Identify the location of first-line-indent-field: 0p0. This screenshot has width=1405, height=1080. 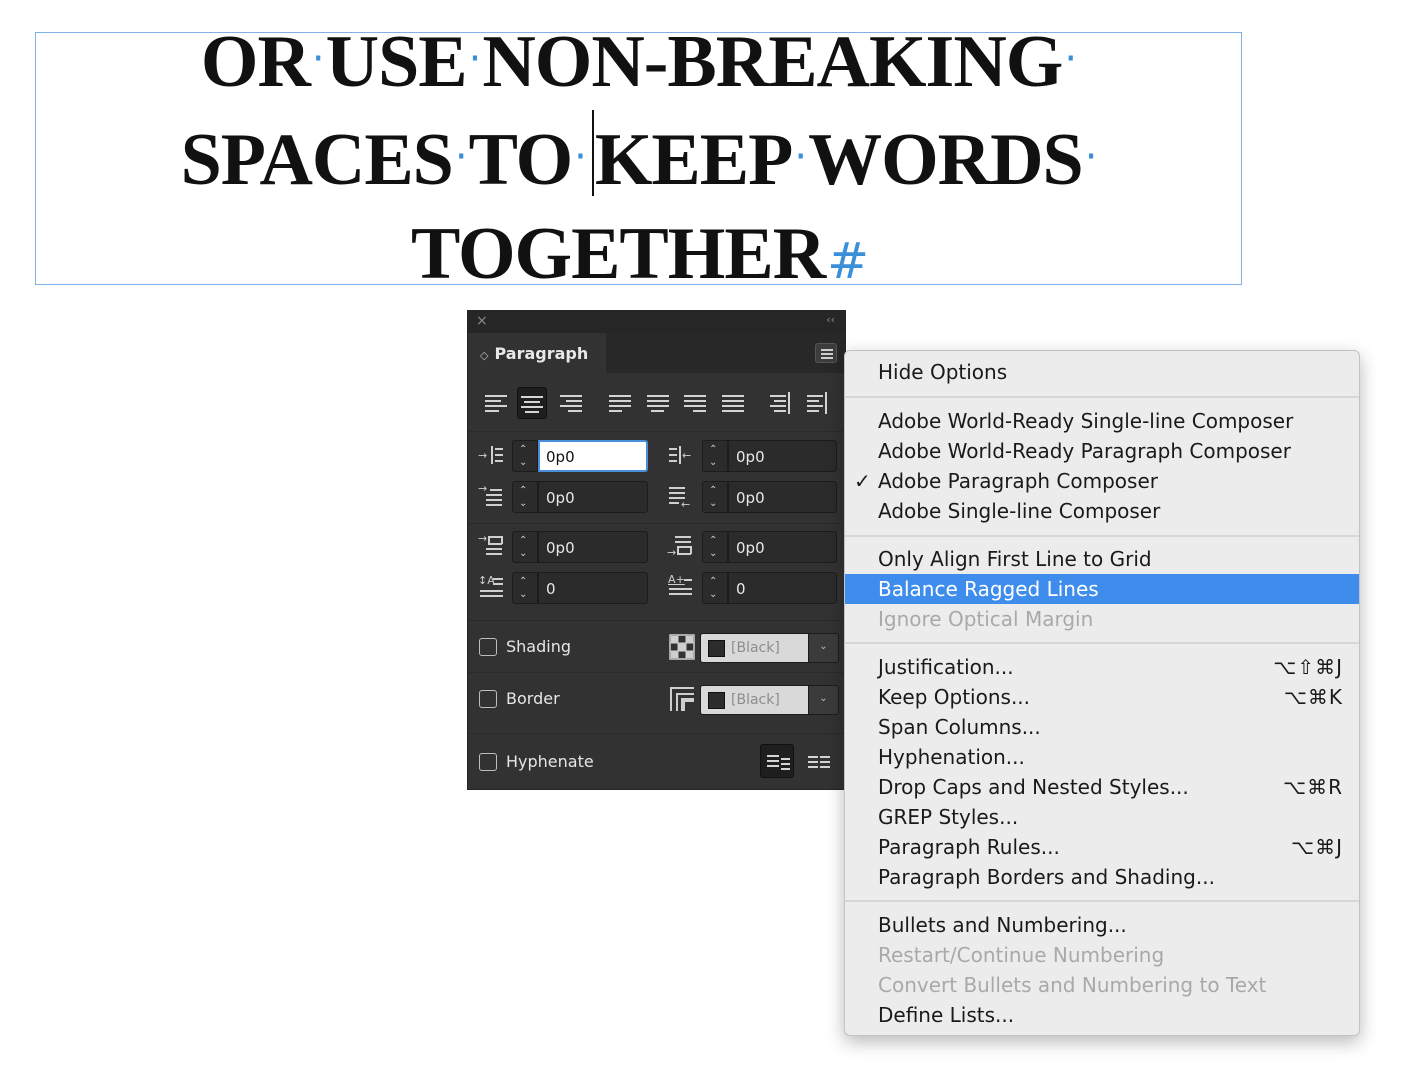
(593, 497).